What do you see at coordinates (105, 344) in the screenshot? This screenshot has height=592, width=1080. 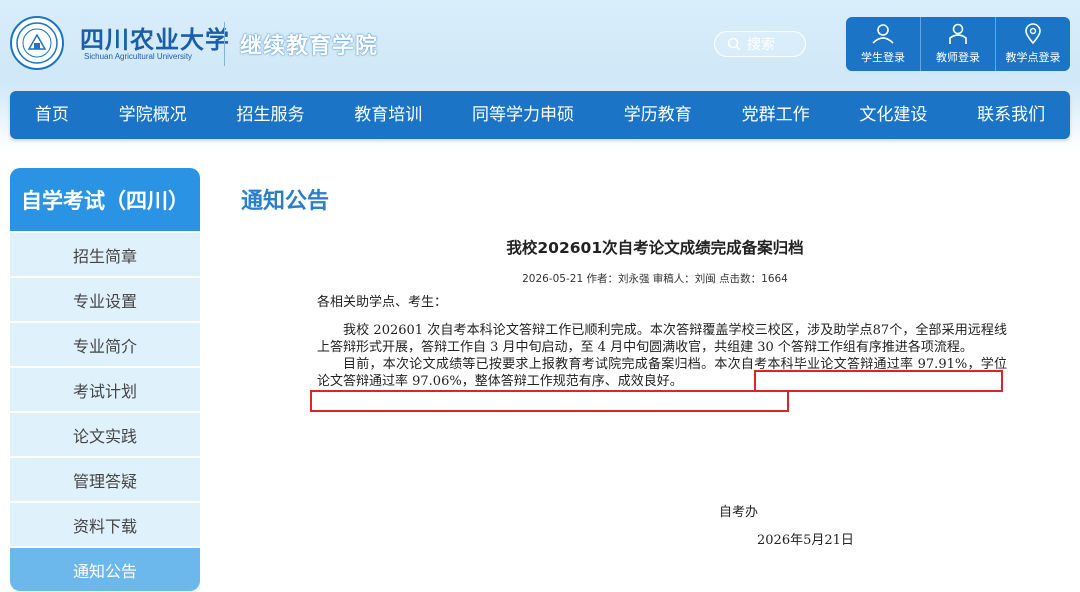 I see `sidebar-item-major-intro: 专业简介` at bounding box center [105, 344].